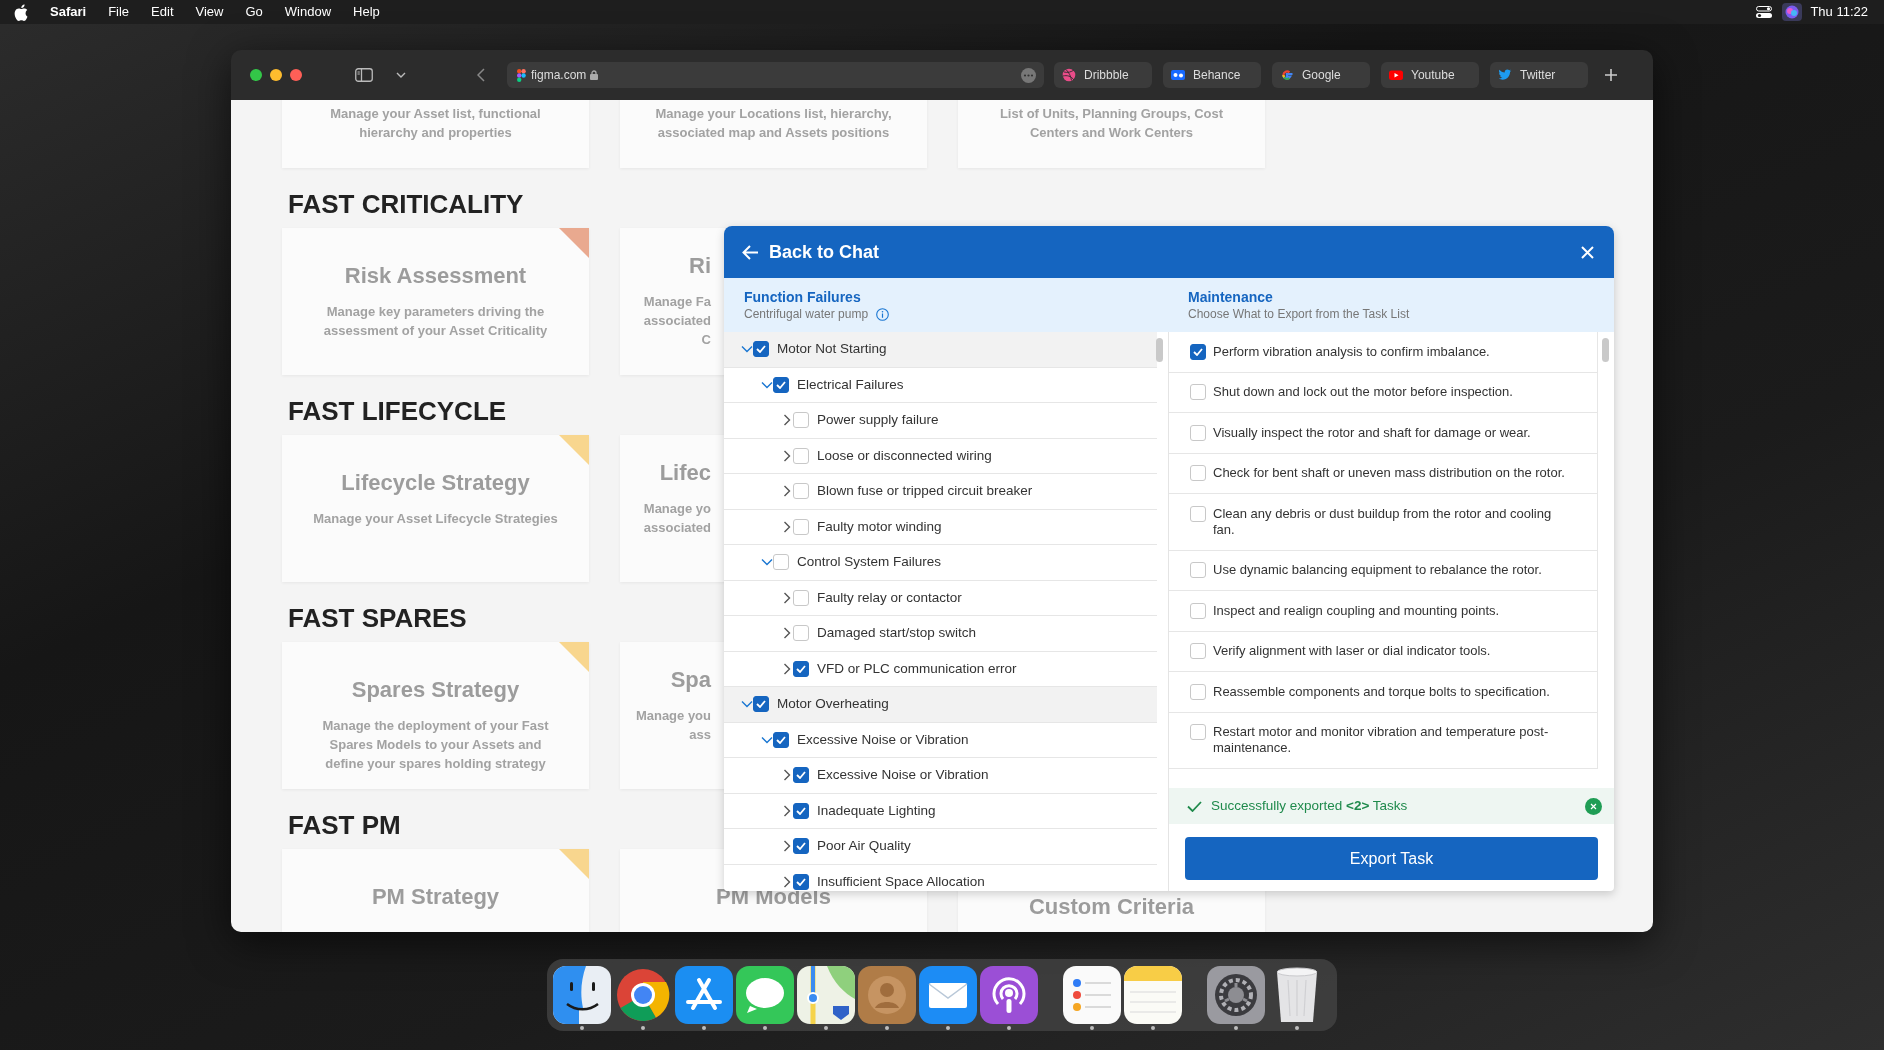  I want to click on card-description: Manage your Asset Lifecycle Strategies, so click(435, 519).